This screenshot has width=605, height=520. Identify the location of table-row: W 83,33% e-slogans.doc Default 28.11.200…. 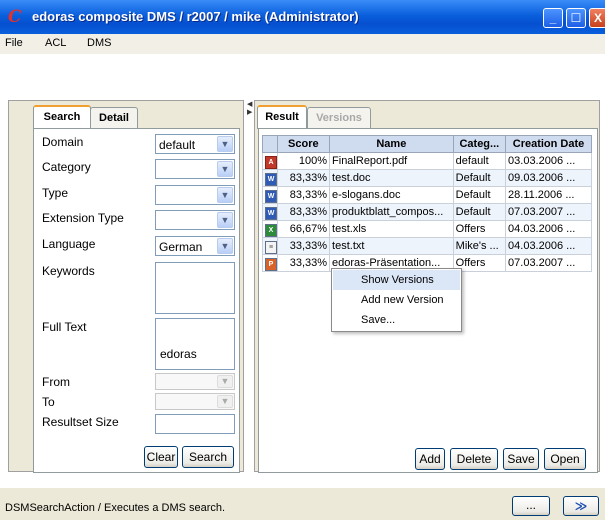
(427, 195).